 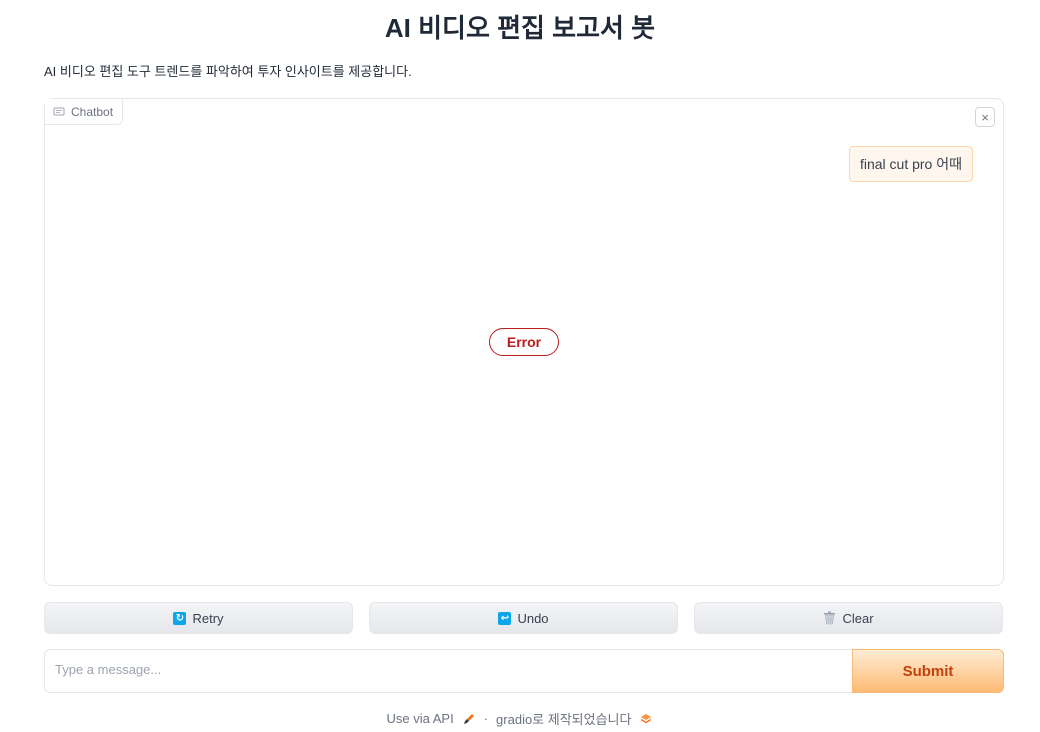 What do you see at coordinates (468, 718) in the screenshot?
I see `rocket-icon` at bounding box center [468, 718].